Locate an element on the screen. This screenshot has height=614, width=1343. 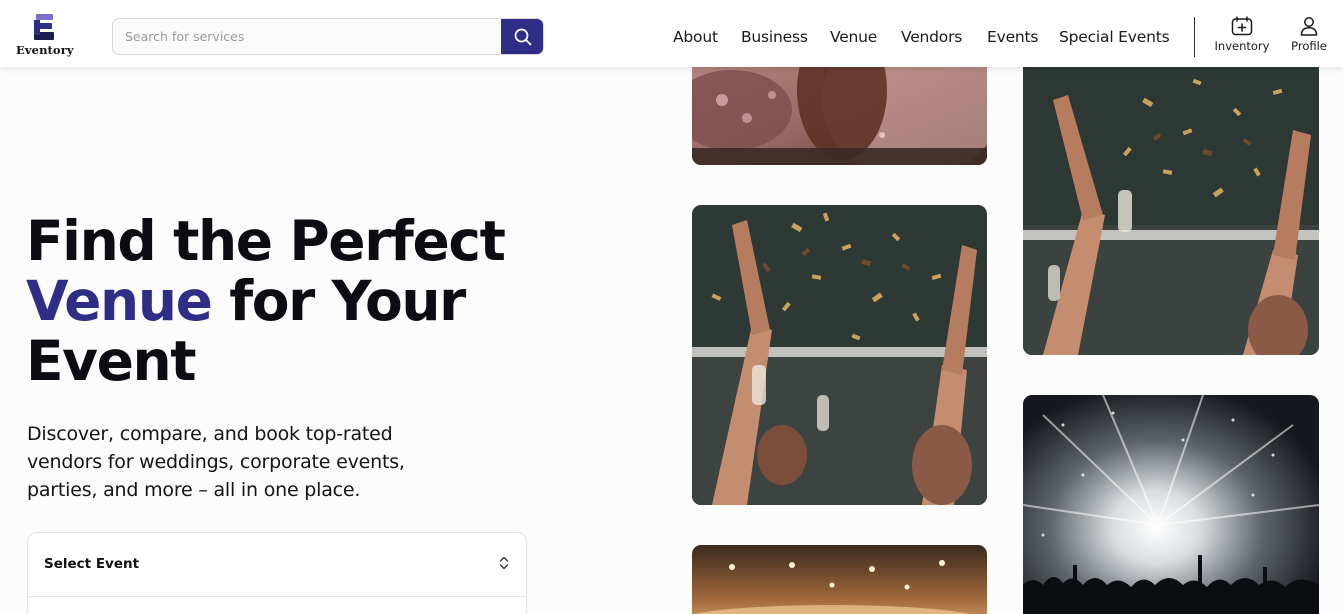
profile-label: Profile is located at coordinates (1309, 46).